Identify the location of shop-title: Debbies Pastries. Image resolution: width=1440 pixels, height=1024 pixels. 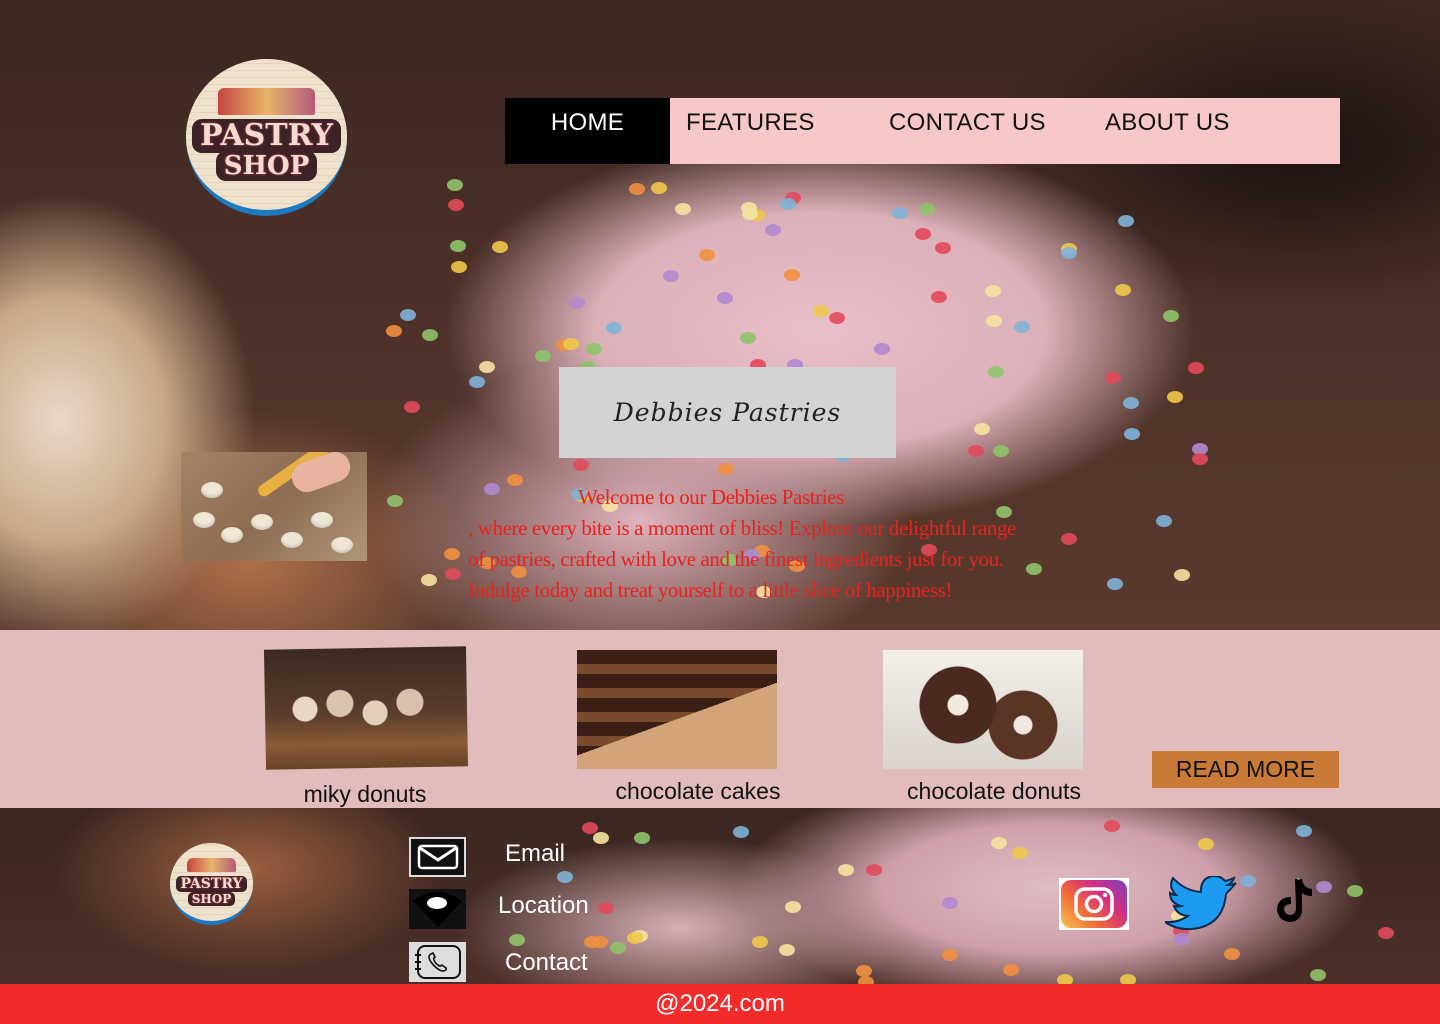
(727, 412).